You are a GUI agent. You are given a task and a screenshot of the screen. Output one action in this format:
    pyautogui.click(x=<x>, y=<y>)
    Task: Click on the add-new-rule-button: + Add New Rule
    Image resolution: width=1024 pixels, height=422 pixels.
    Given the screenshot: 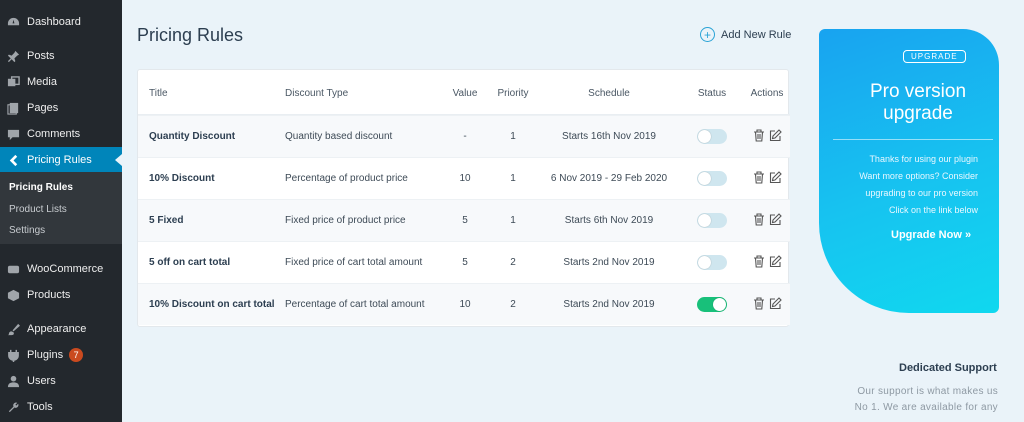 What is the action you would take?
    pyautogui.click(x=745, y=34)
    